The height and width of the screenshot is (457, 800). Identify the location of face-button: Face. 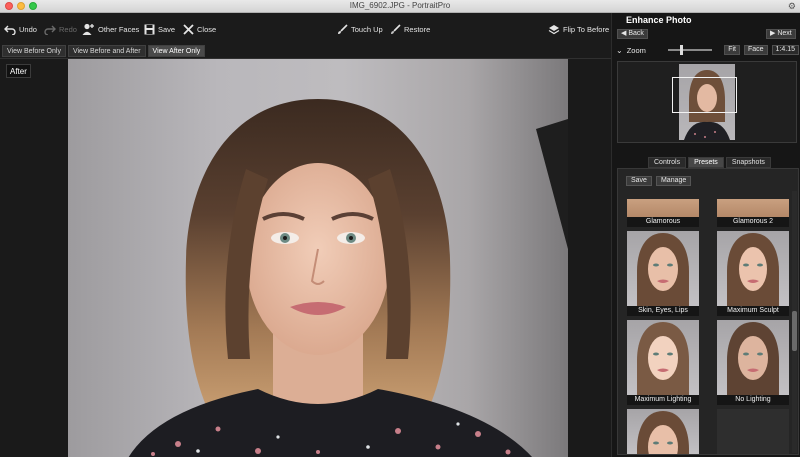
(755, 50).